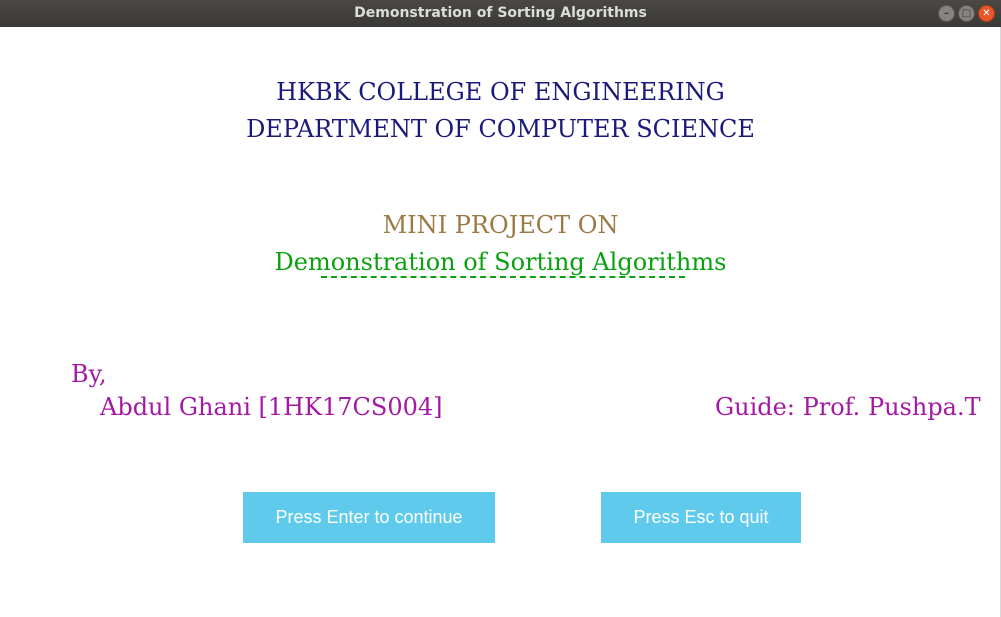 The width and height of the screenshot is (1001, 617). I want to click on continue-button: Press Enter to continue, so click(369, 517).